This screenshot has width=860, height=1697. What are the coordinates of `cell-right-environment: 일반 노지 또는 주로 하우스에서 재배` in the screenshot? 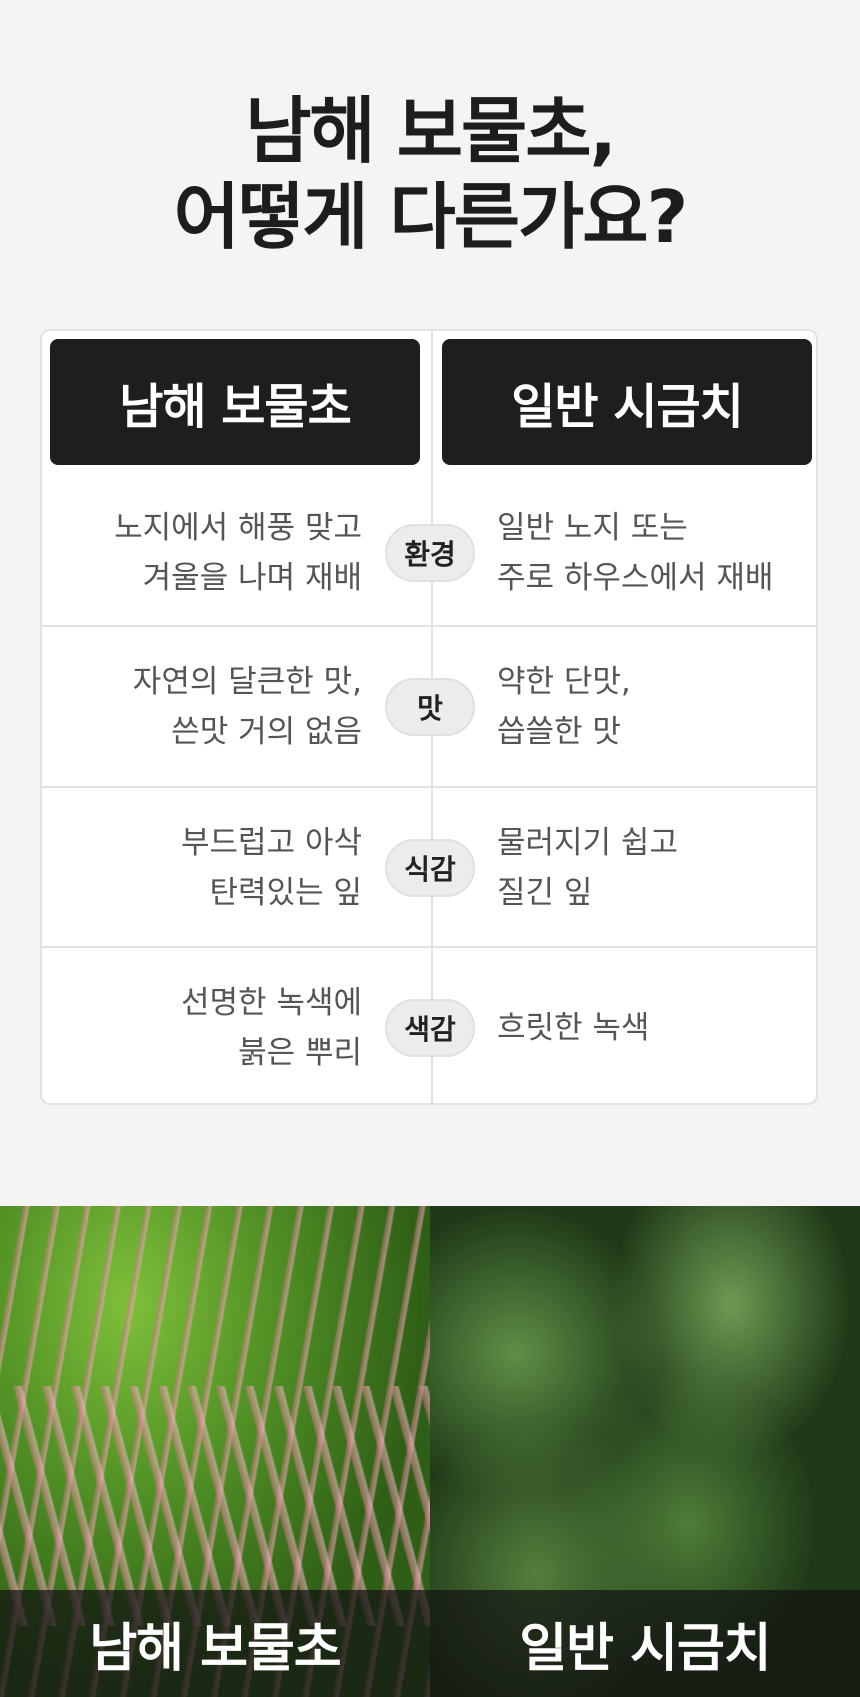 It's located at (635, 553).